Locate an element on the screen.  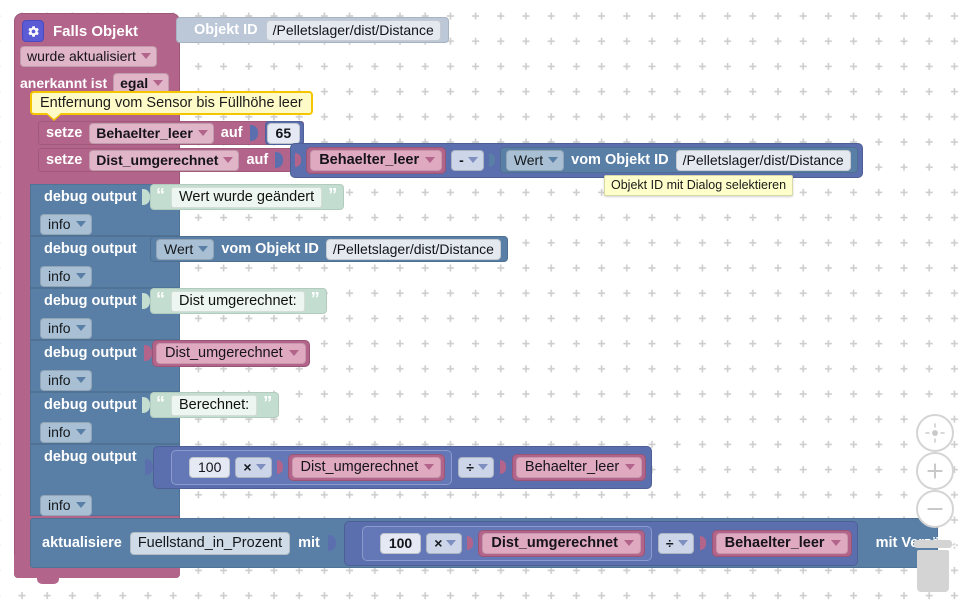
operator-dropdown-multiply-6: × is located at coordinates (253, 467).